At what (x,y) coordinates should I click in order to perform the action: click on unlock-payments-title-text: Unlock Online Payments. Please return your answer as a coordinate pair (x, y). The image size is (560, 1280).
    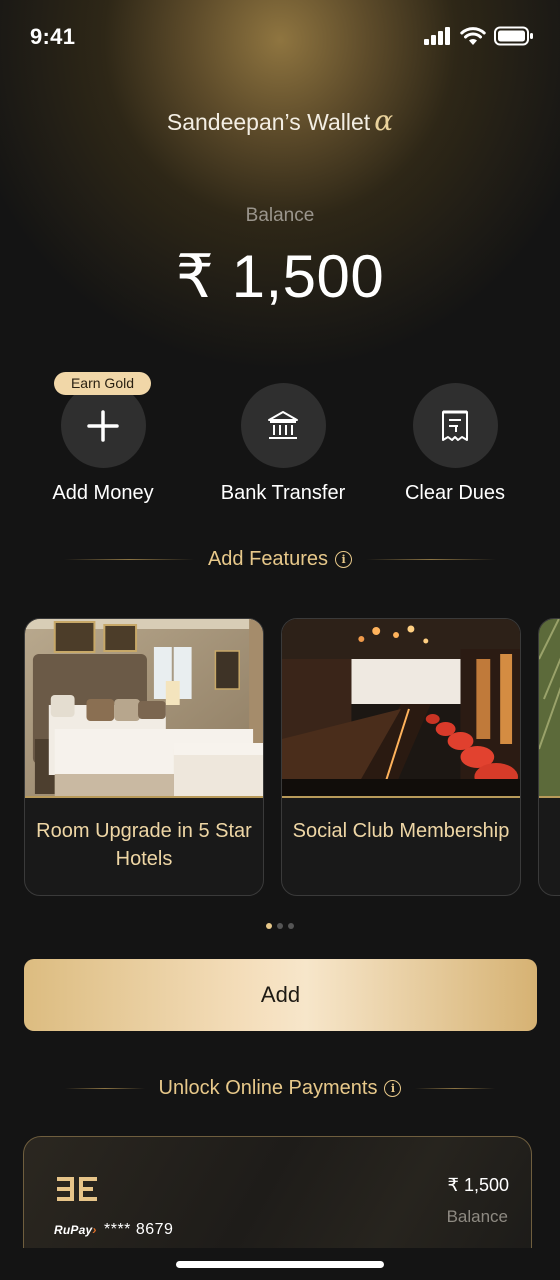
    Looking at the image, I should click on (268, 1088).